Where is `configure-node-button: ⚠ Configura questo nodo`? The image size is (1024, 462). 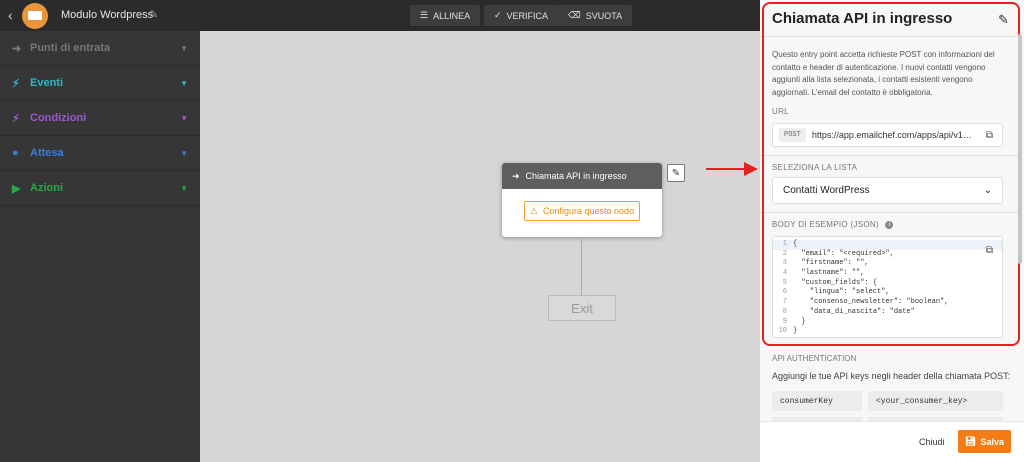 configure-node-button: ⚠ Configura questo nodo is located at coordinates (582, 211).